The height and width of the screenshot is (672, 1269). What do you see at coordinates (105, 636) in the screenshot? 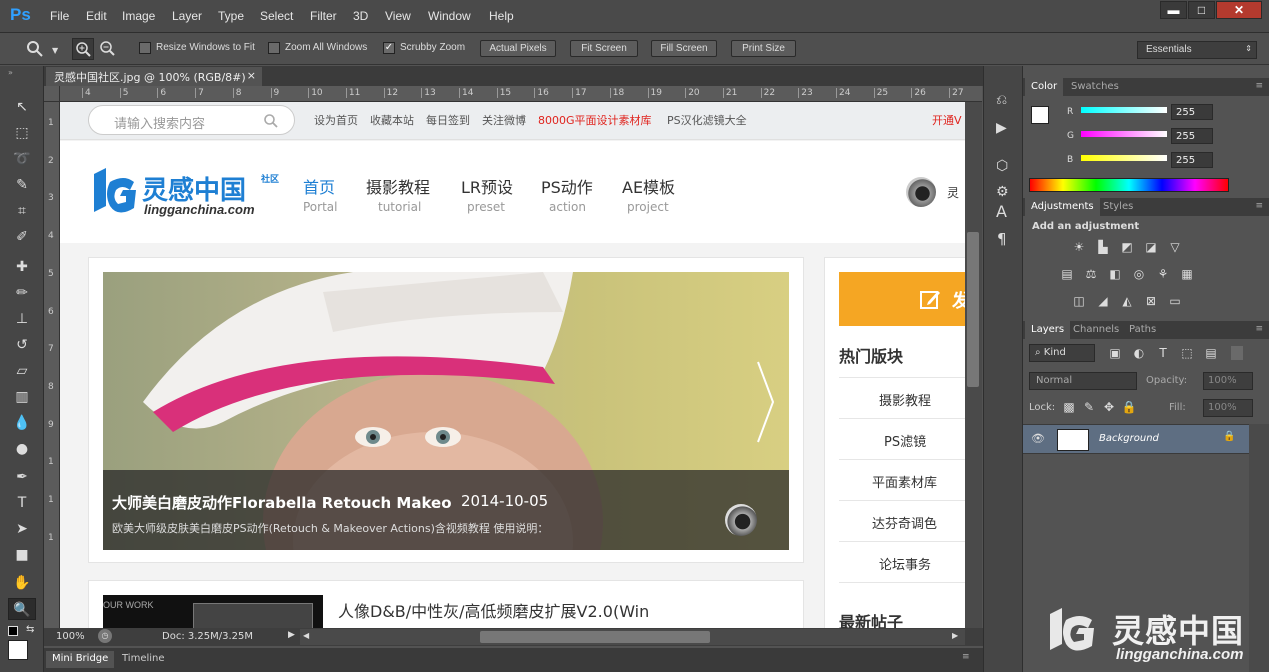
I see `status-info-icon: ◷` at bounding box center [105, 636].